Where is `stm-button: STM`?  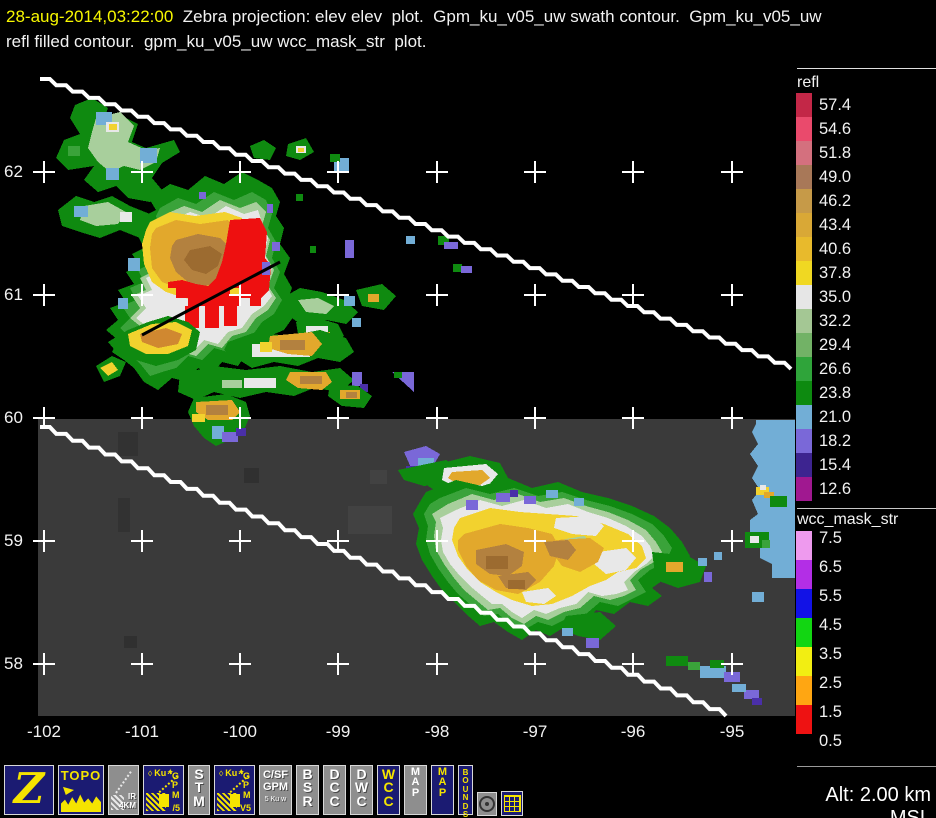
stm-button: STM is located at coordinates (199, 790).